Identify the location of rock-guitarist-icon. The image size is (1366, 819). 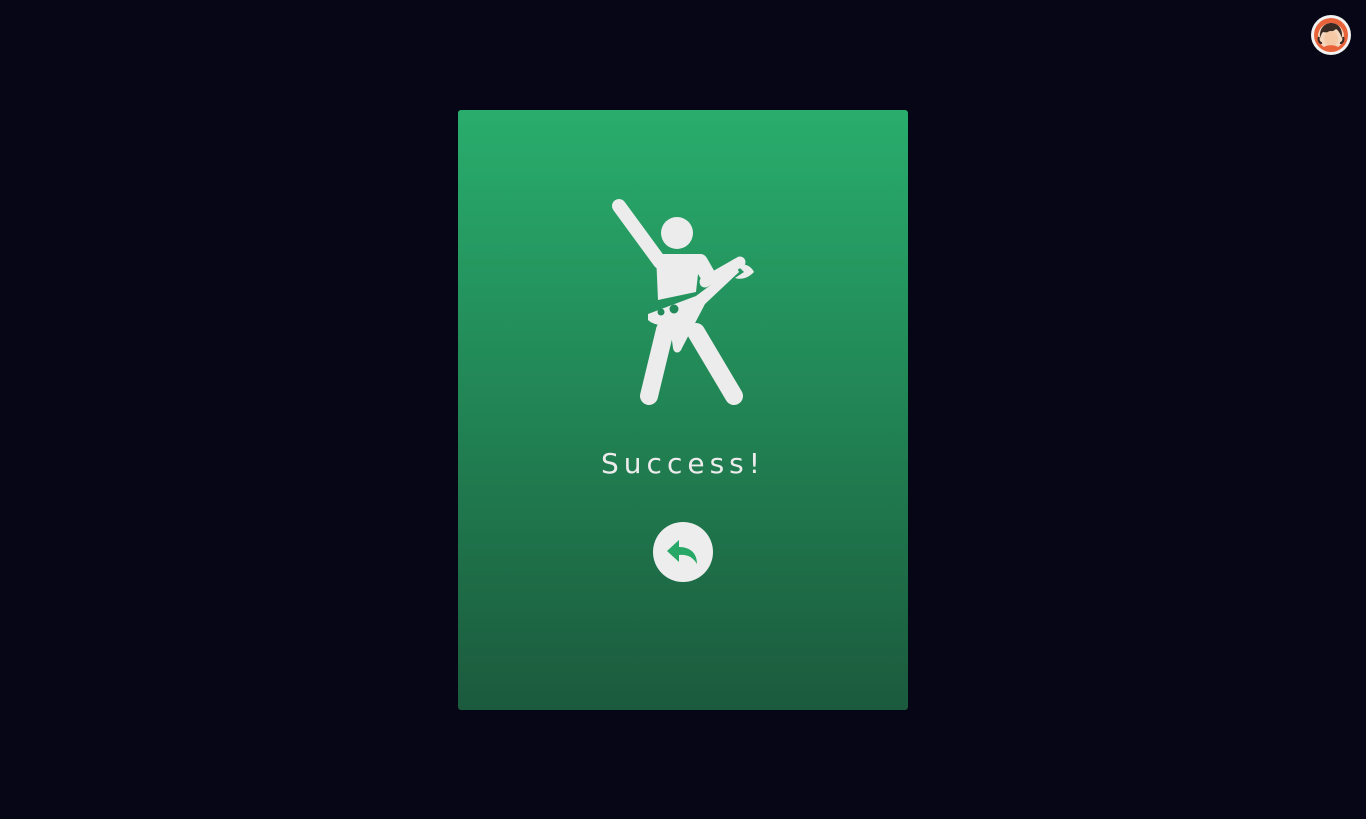
(683, 302).